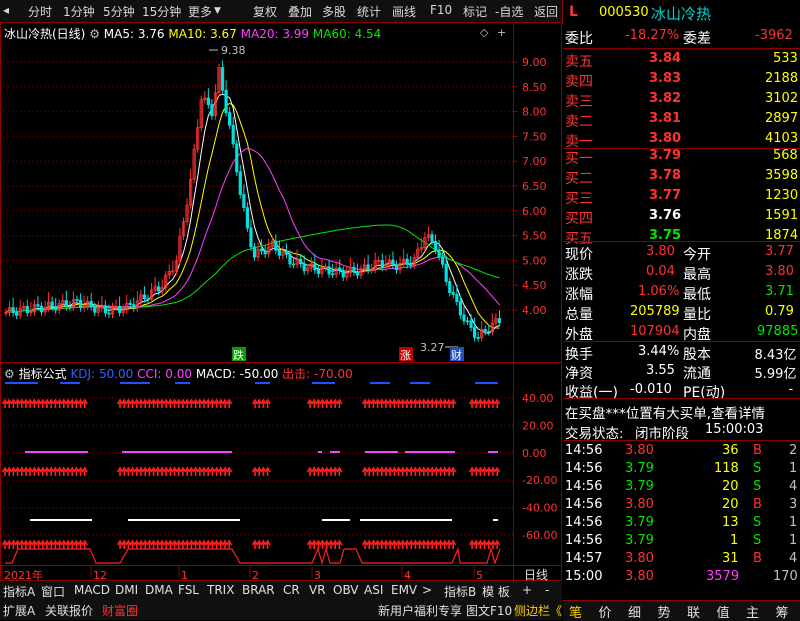 Image resolution: width=800 pixels, height=621 pixels. What do you see at coordinates (752, 611) in the screenshot?
I see `side-tab-6: 主` at bounding box center [752, 611].